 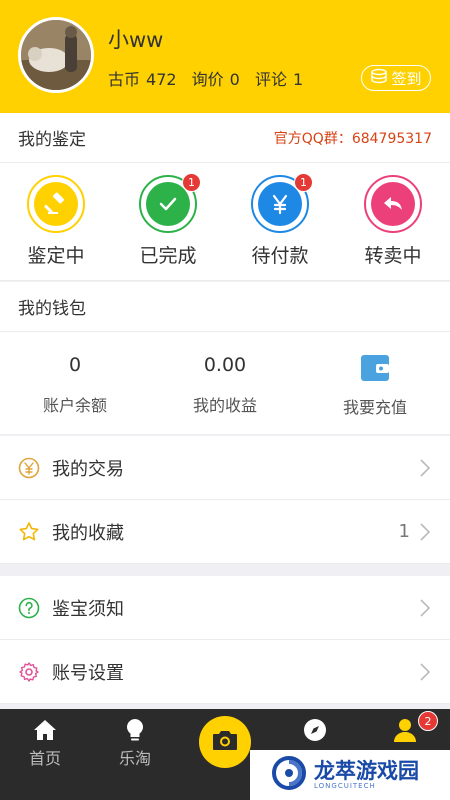 I want to click on menu-my-trades: 我的交易, so click(x=225, y=468).